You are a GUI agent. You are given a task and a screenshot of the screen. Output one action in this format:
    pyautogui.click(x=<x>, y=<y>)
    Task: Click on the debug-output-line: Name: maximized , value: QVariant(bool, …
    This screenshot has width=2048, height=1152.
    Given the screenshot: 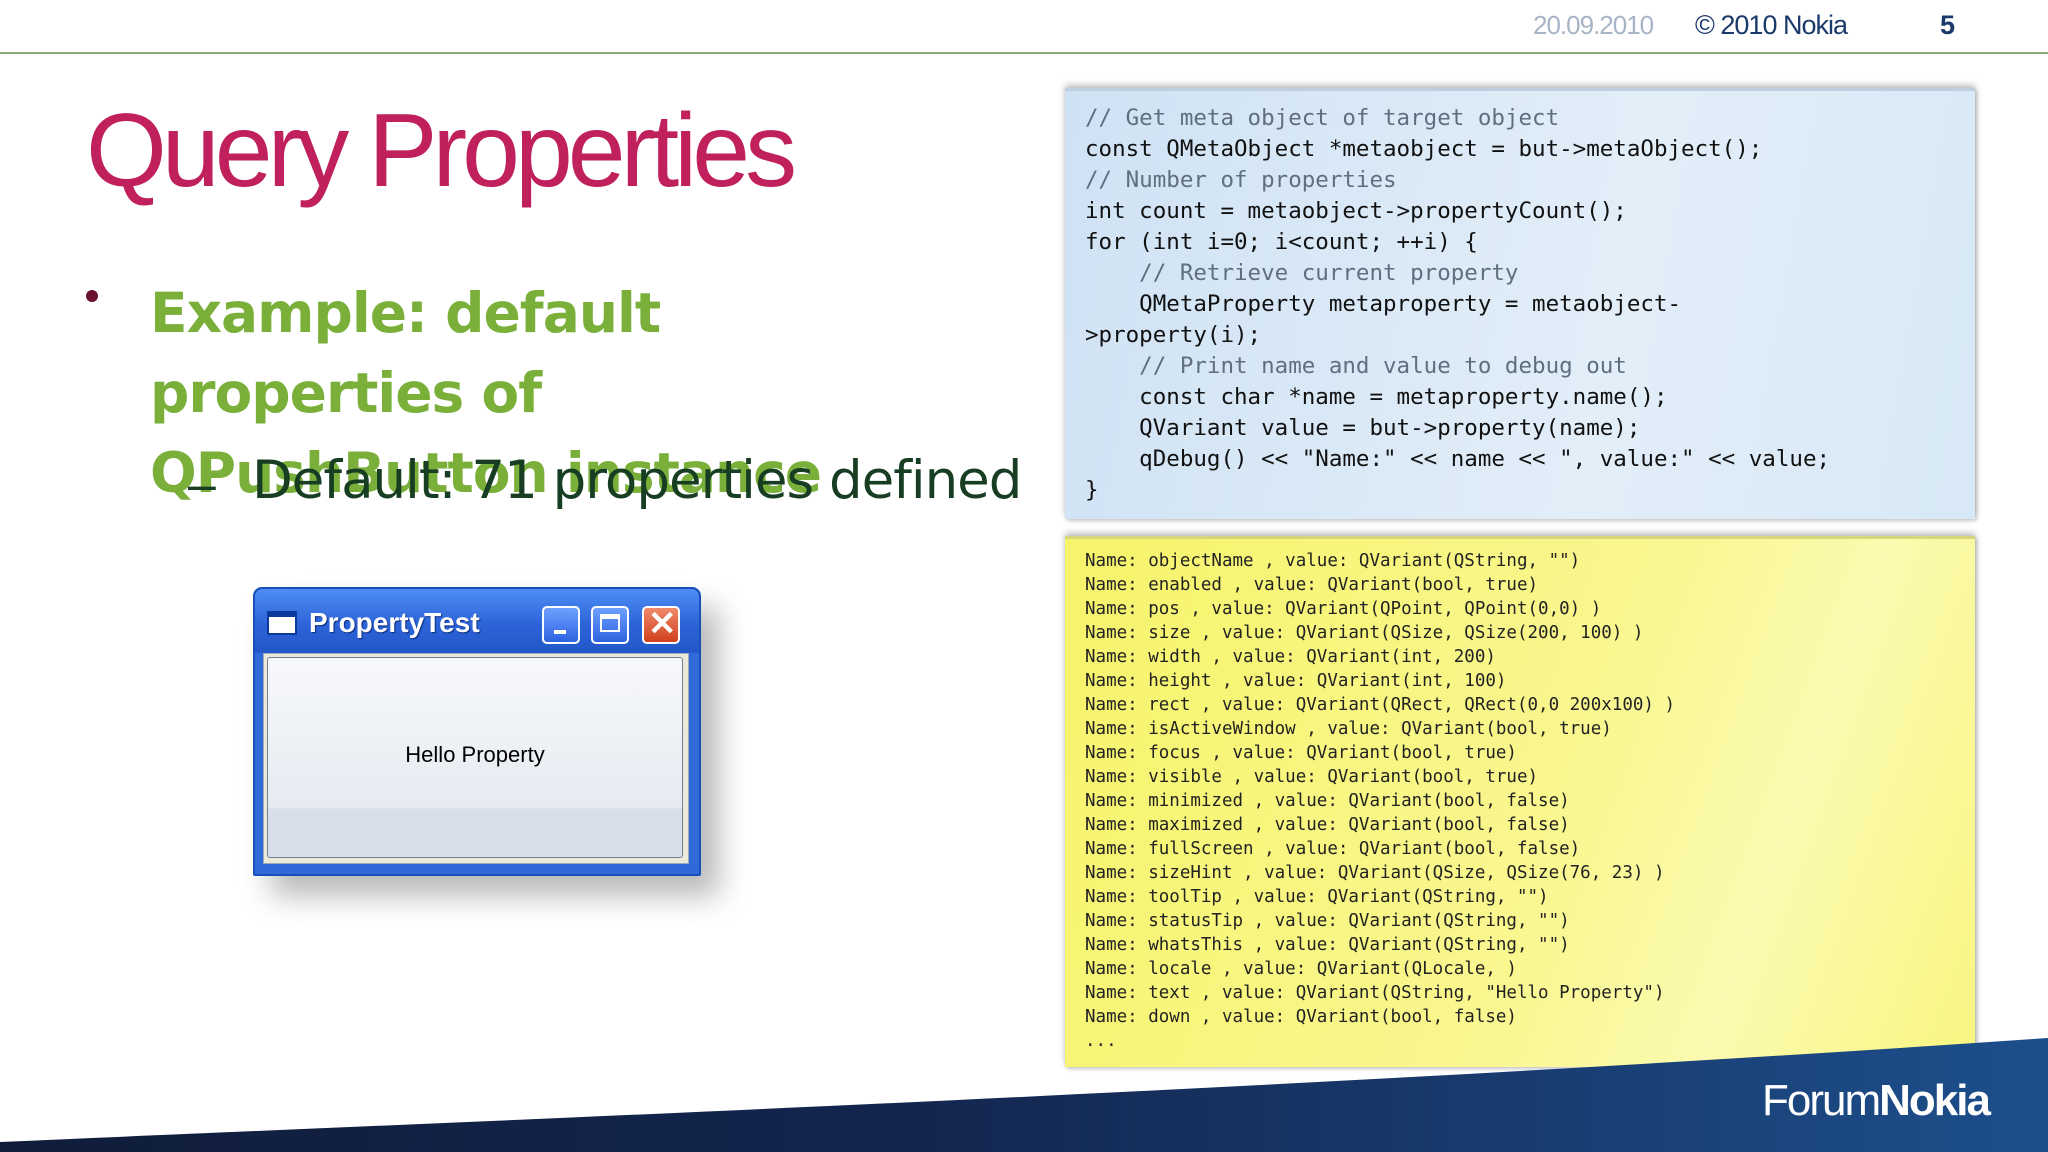 What is the action you would take?
    pyautogui.click(x=1327, y=825)
    